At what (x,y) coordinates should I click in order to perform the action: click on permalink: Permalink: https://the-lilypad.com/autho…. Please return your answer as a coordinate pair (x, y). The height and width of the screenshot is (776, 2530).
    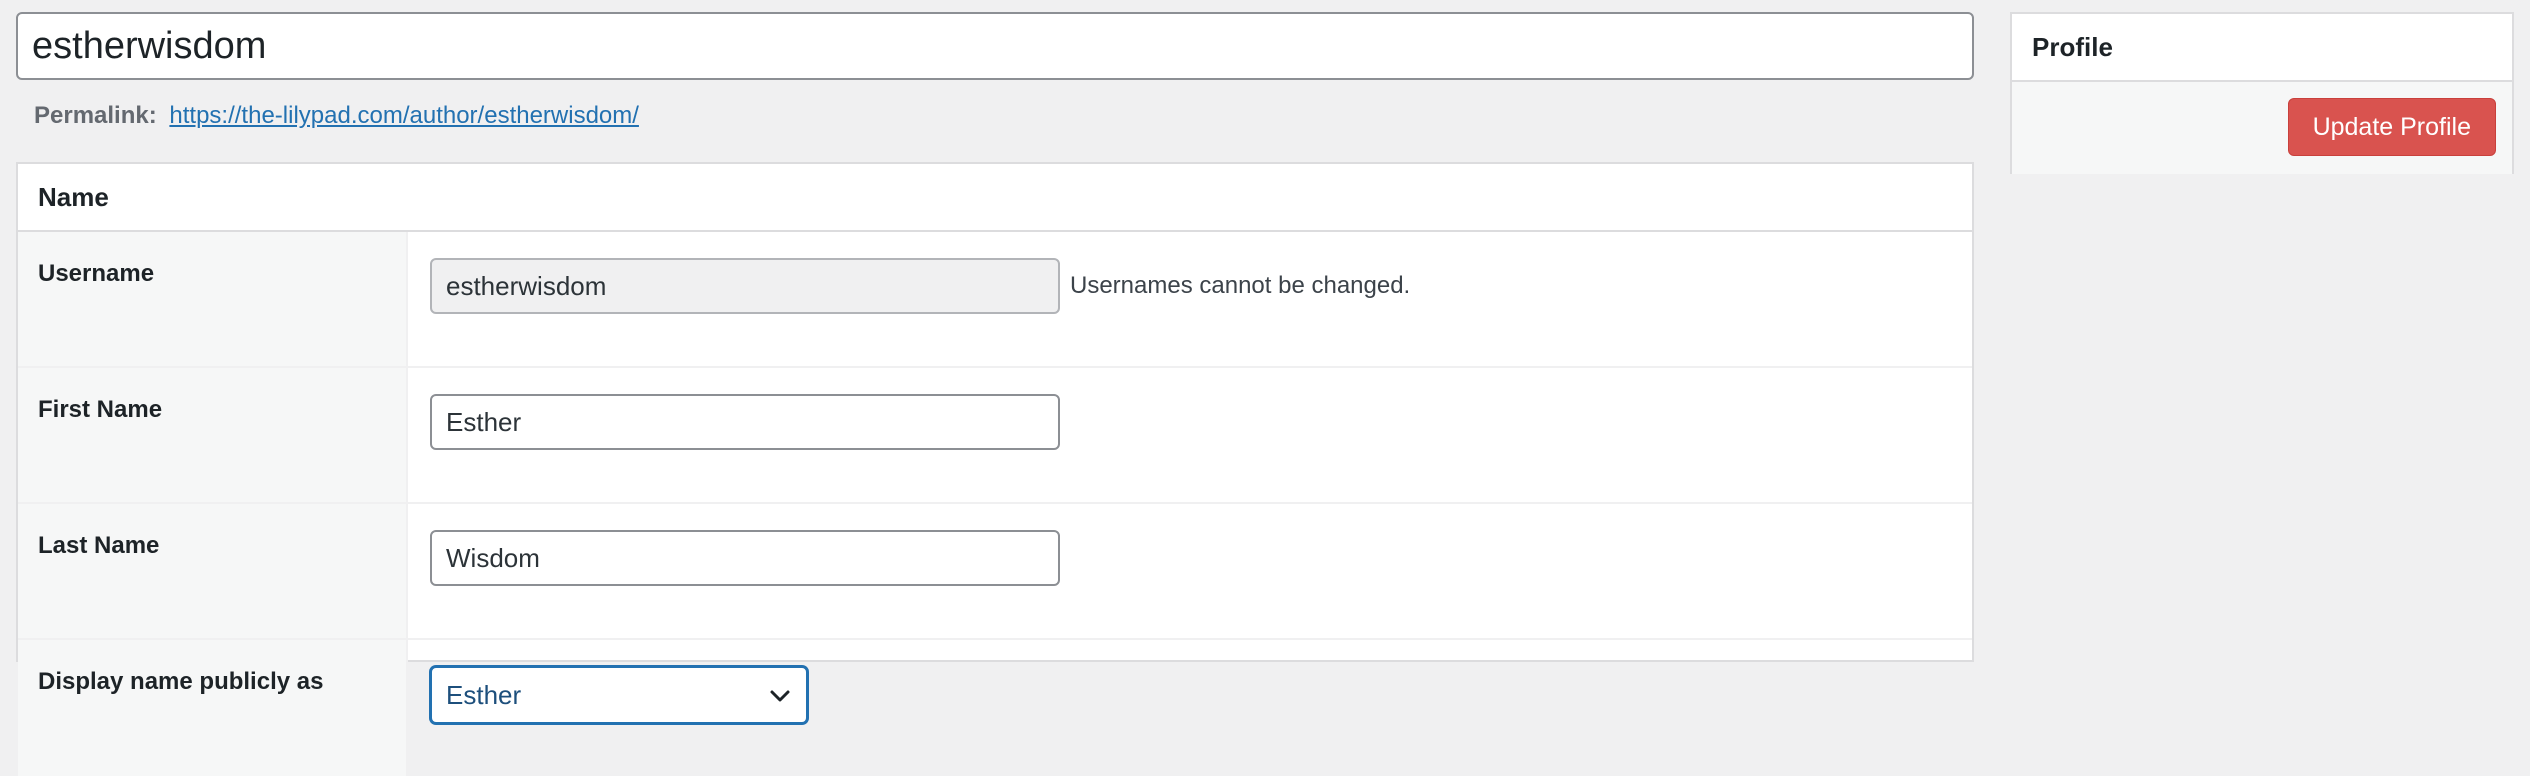
    Looking at the image, I should click on (336, 116).